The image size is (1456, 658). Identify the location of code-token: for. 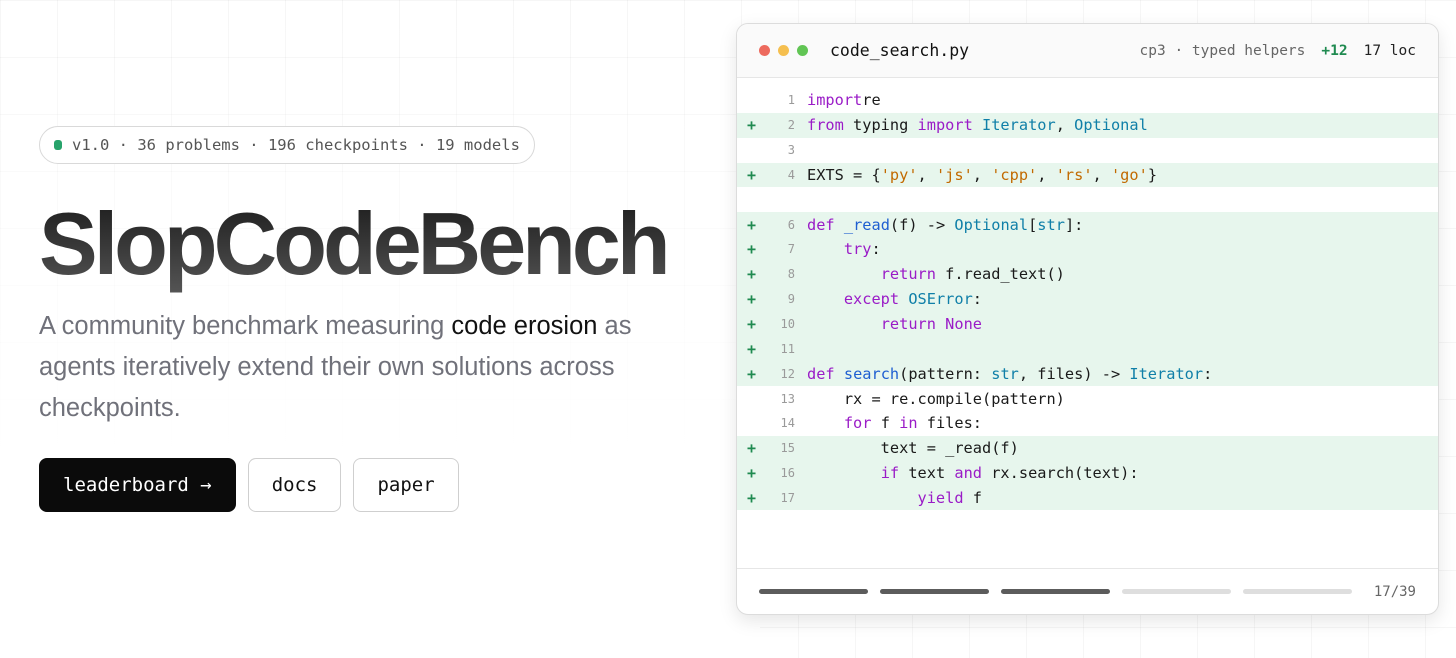
(857, 423).